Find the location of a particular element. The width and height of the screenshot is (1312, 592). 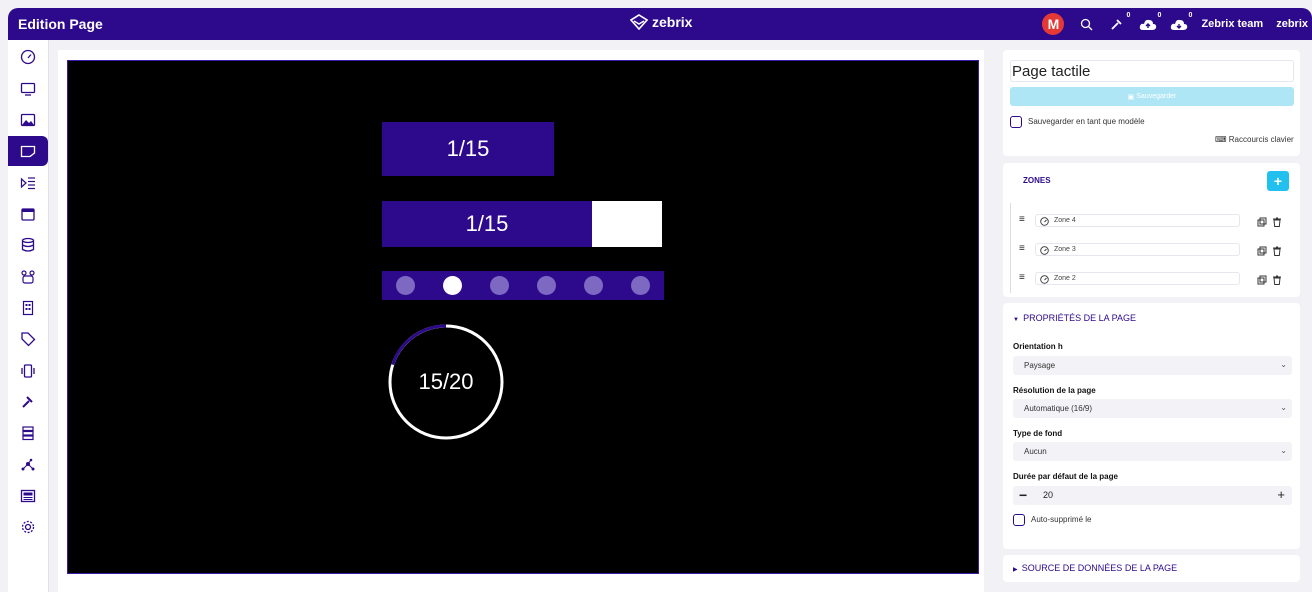

sidebar-item-tags is located at coordinates (28, 339).